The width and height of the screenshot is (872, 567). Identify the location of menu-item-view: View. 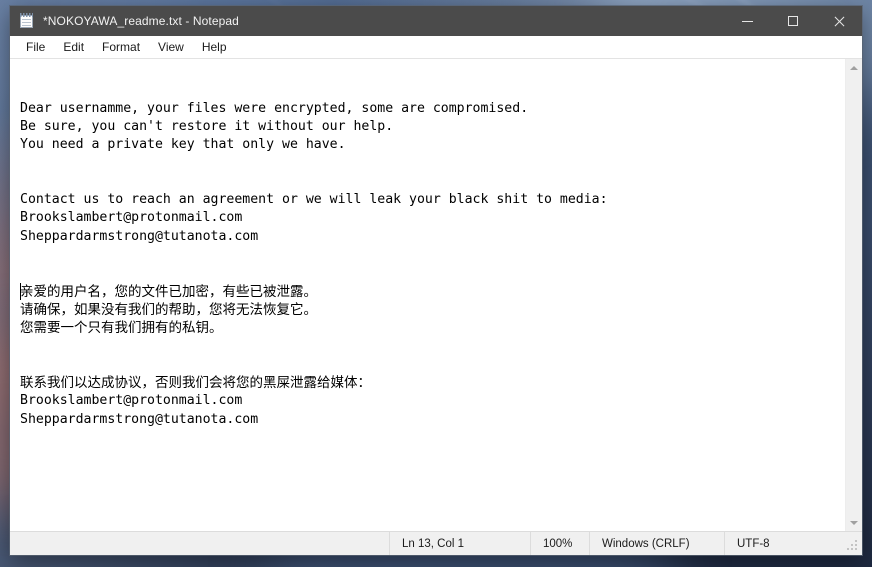
(171, 47).